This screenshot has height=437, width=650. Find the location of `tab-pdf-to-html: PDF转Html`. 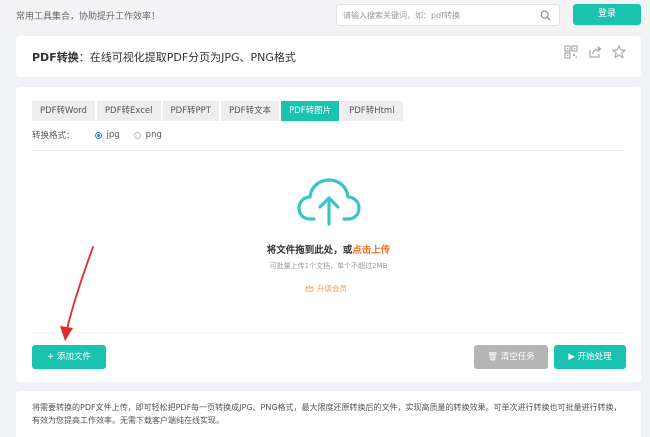

tab-pdf-to-html: PDF转Html is located at coordinates (372, 111).